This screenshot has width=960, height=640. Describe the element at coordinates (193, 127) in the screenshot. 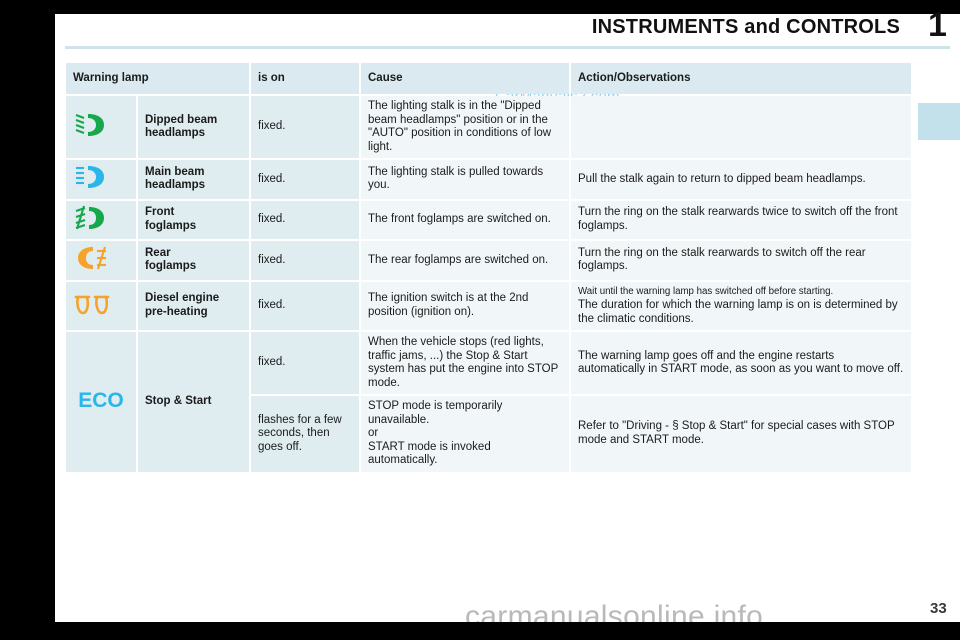

I see `warning-lamp-name: Dipped beam headlamps` at that location.